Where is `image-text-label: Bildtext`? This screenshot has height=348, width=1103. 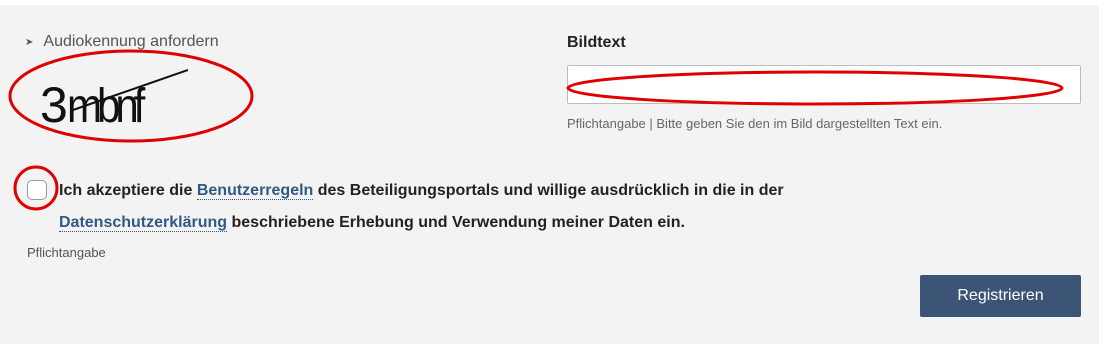
image-text-label: Bildtext is located at coordinates (596, 42).